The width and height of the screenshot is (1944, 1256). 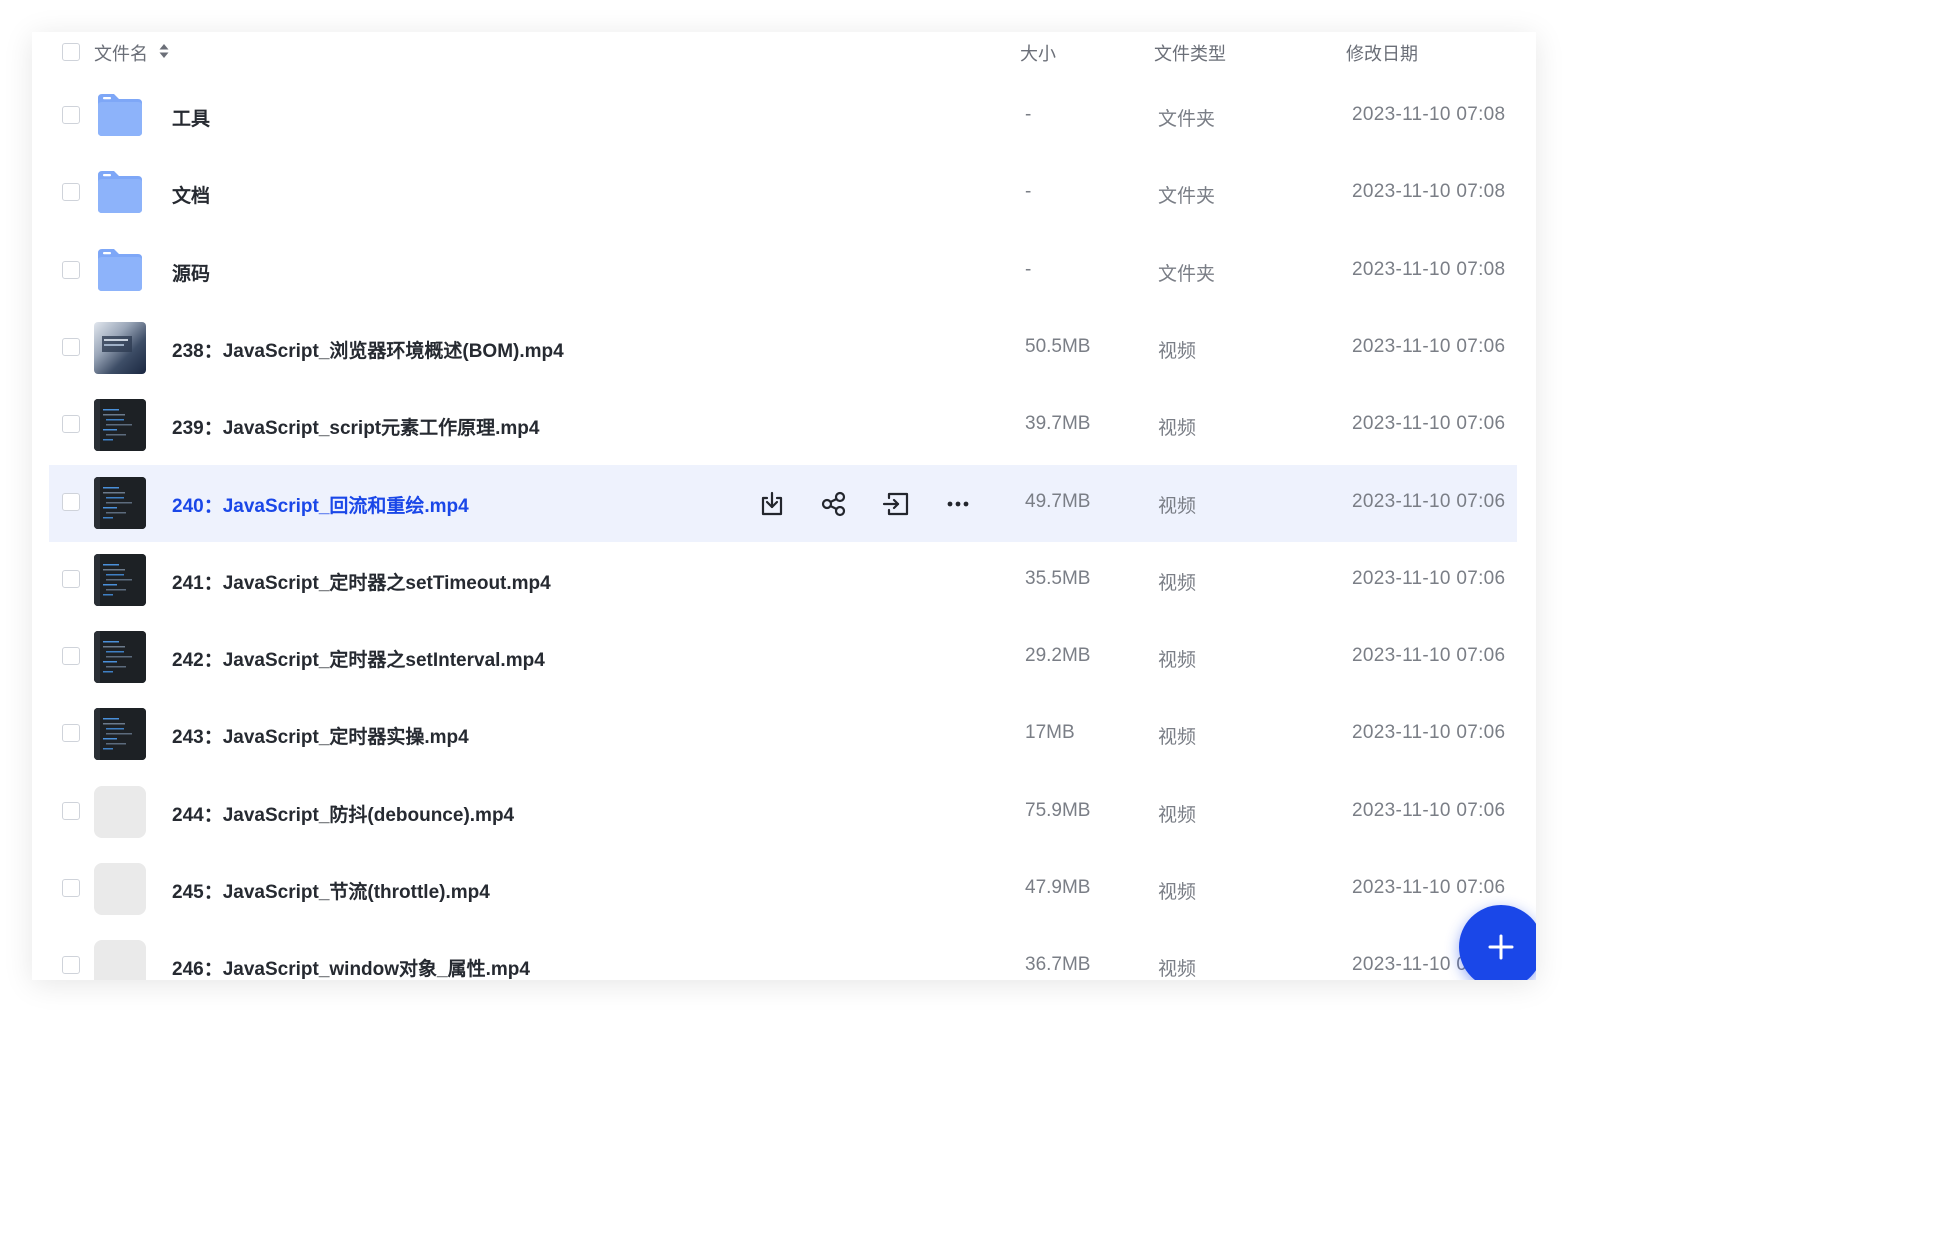 What do you see at coordinates (1058, 887) in the screenshot?
I see `file-size: 47.9MB` at bounding box center [1058, 887].